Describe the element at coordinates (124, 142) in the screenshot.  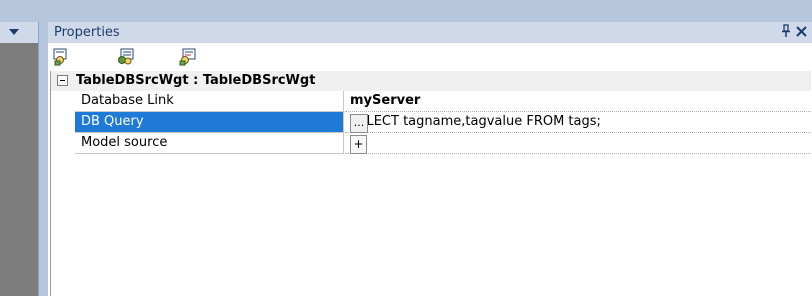
I see `property-name: Model source` at that location.